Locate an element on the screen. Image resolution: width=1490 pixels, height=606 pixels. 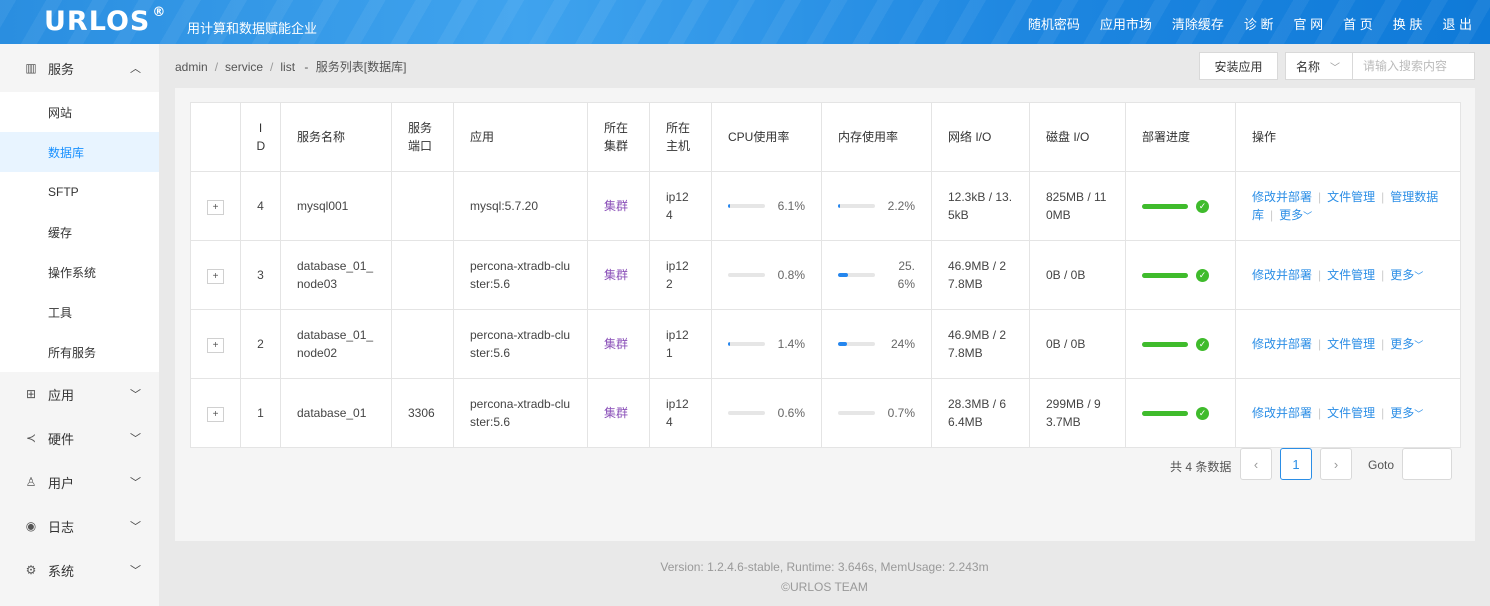
sidebar-group-hardware: ≺ 硬件 ﹀ is located at coordinates (79, 438).